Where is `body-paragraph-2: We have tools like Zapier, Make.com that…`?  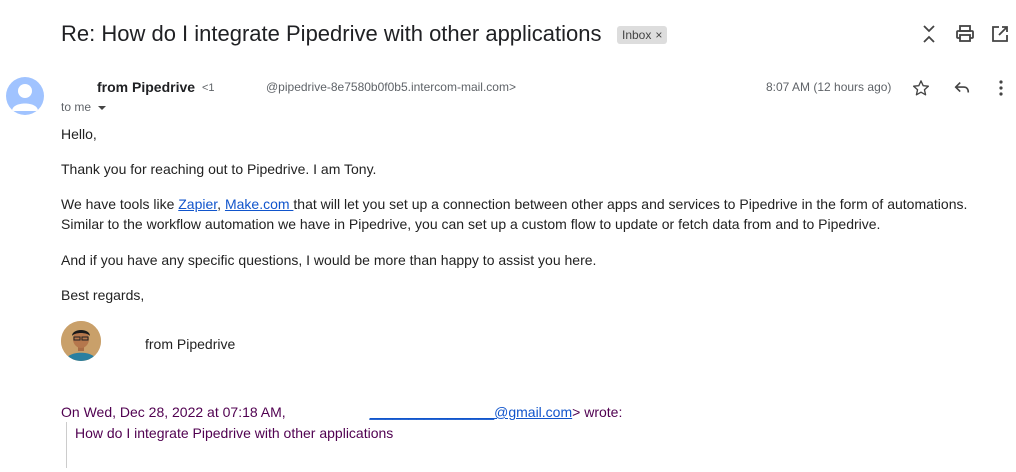 body-paragraph-2: We have tools like Zapier, Make.com that… is located at coordinates (526, 214).